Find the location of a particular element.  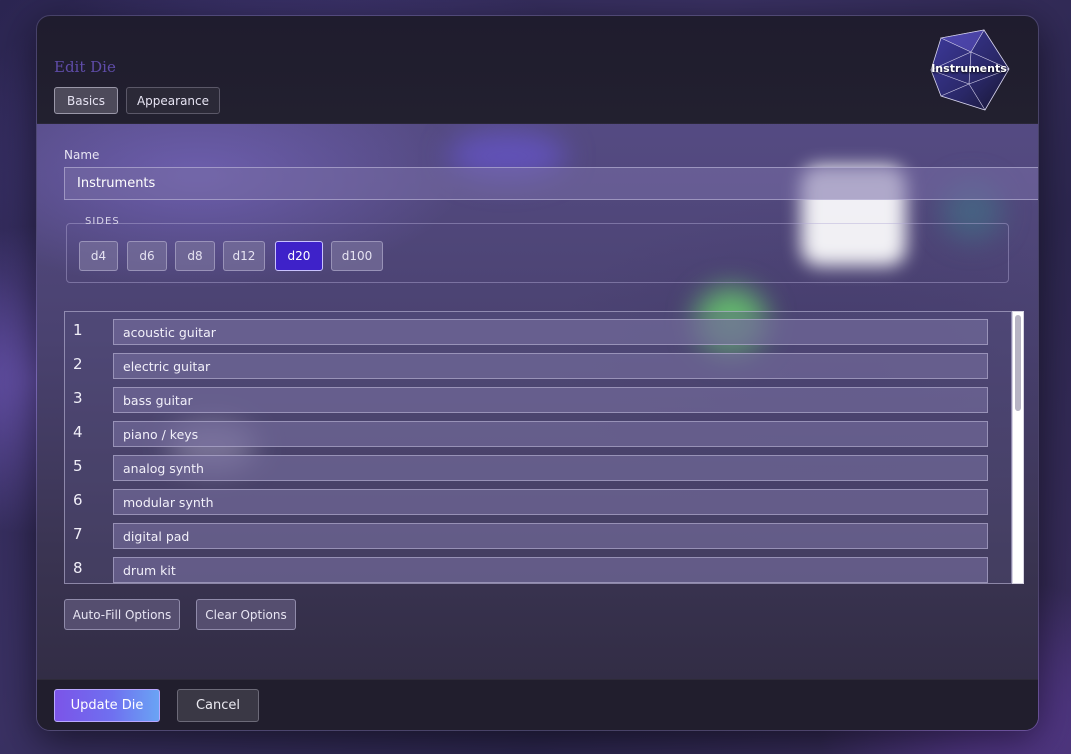

tab-basics: Basics is located at coordinates (86, 100).